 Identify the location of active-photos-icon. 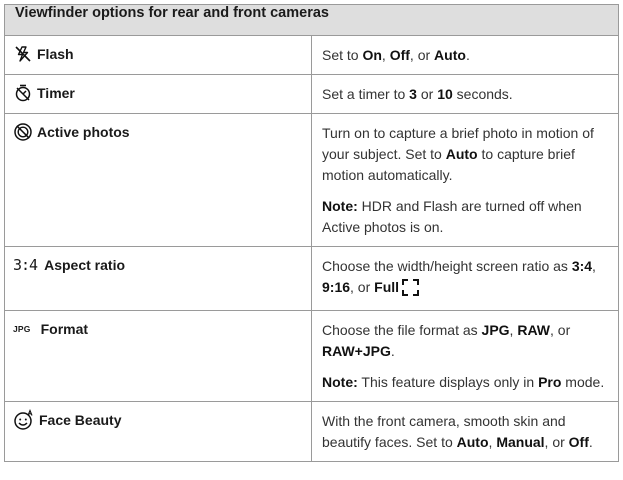
(23, 132).